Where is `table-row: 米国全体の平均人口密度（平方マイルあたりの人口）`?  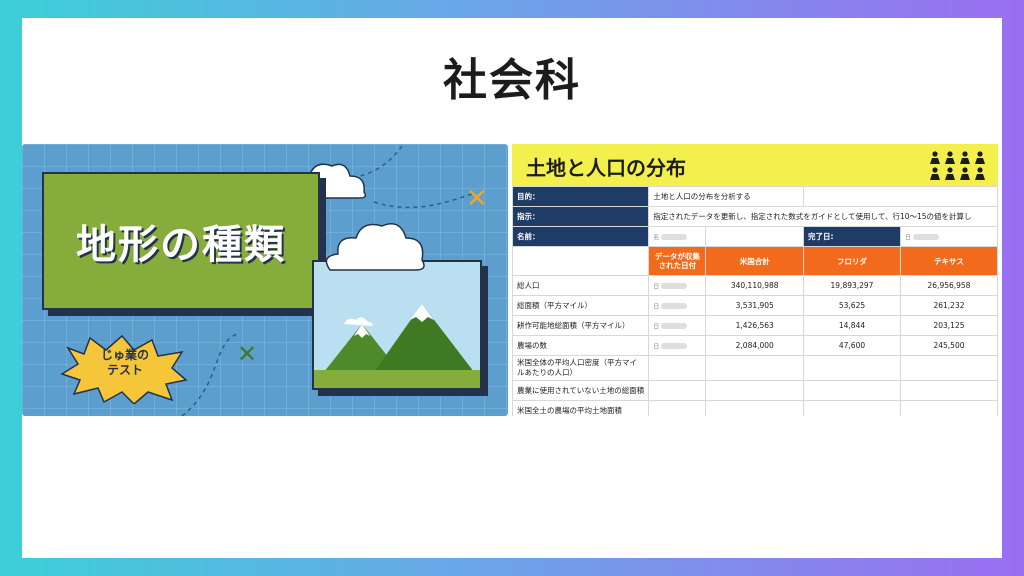
table-row: 米国全体の平均人口密度（平方マイルあたりの人口） is located at coordinates (755, 368).